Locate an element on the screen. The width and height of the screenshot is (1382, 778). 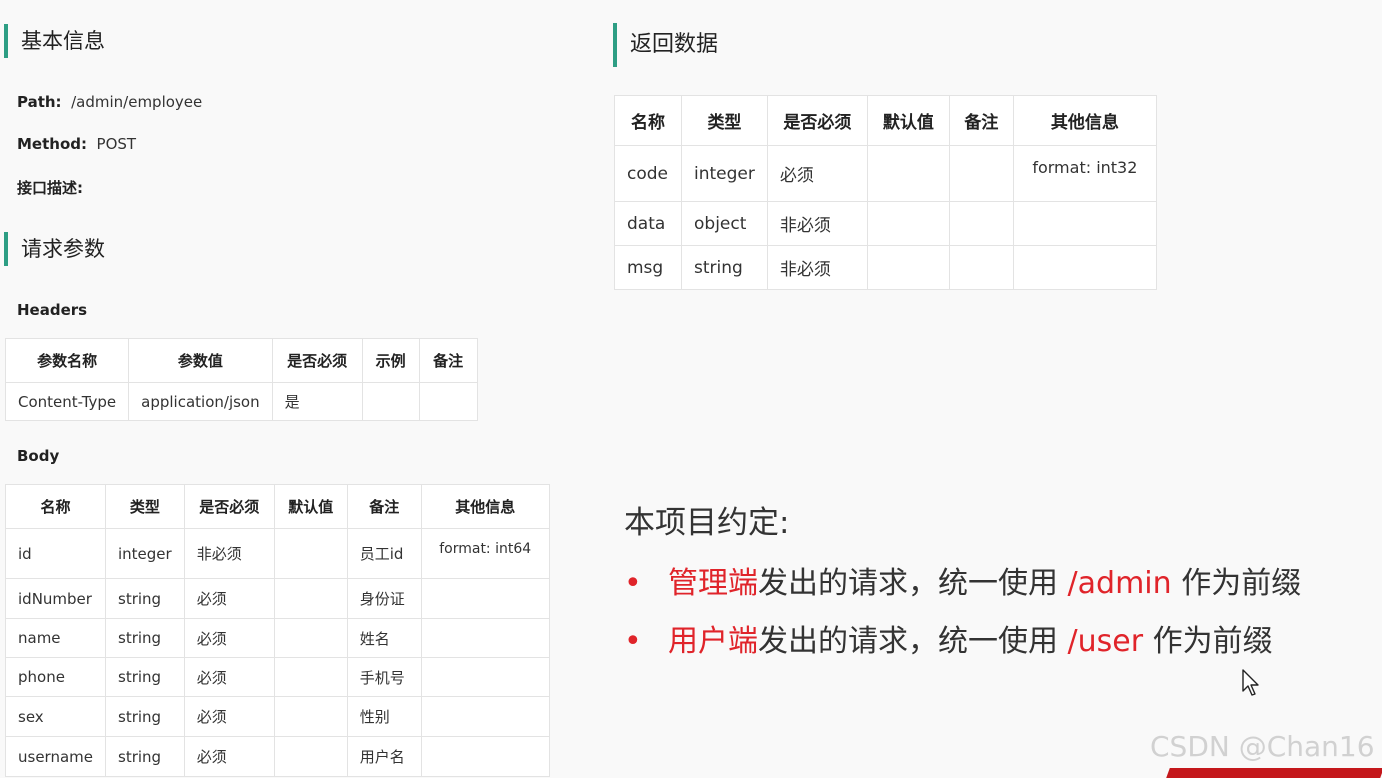
table-cell: name is located at coordinates (55, 638).